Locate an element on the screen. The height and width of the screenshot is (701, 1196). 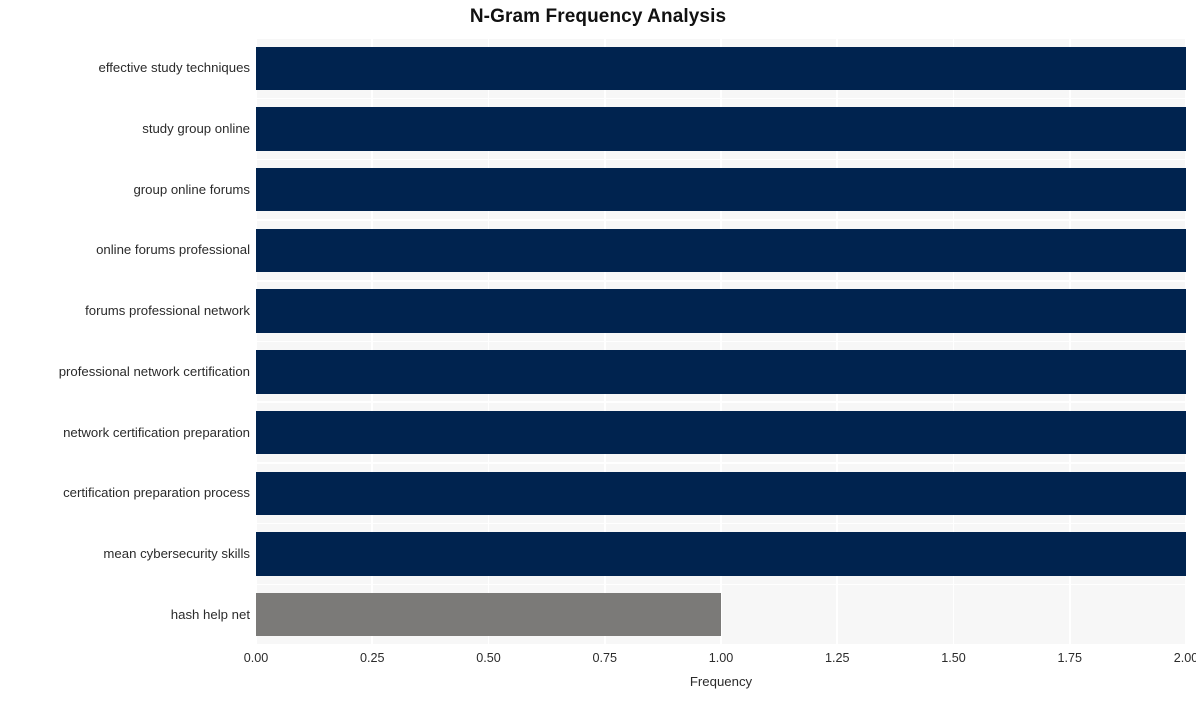
x-axis-tick-label: 1.50 is located at coordinates (953, 658).